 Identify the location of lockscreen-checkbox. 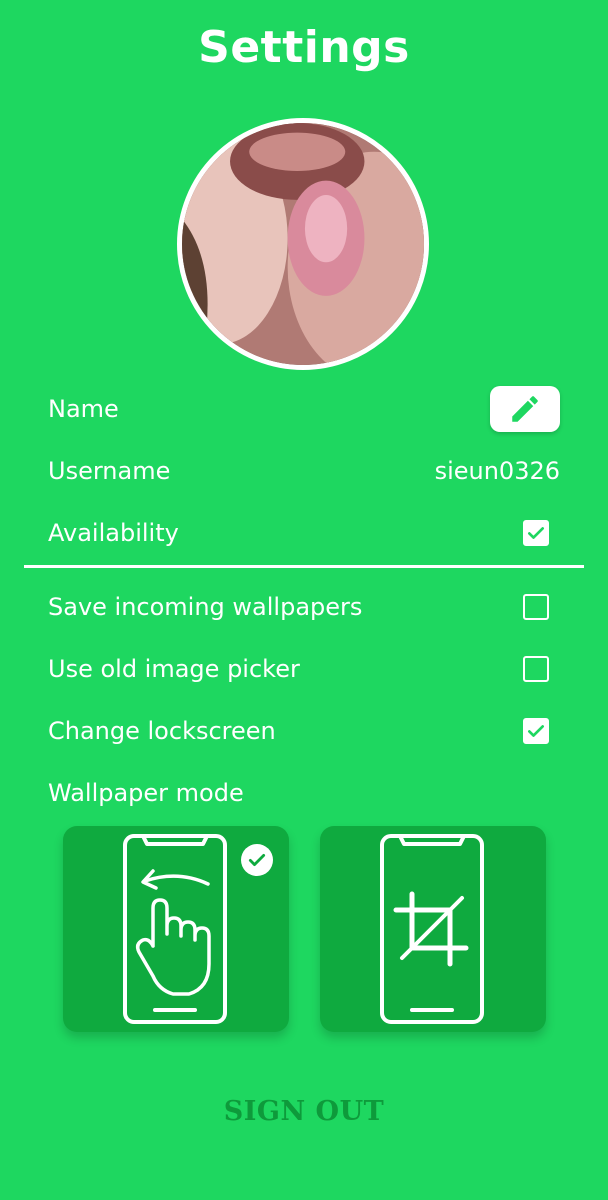
(536, 731).